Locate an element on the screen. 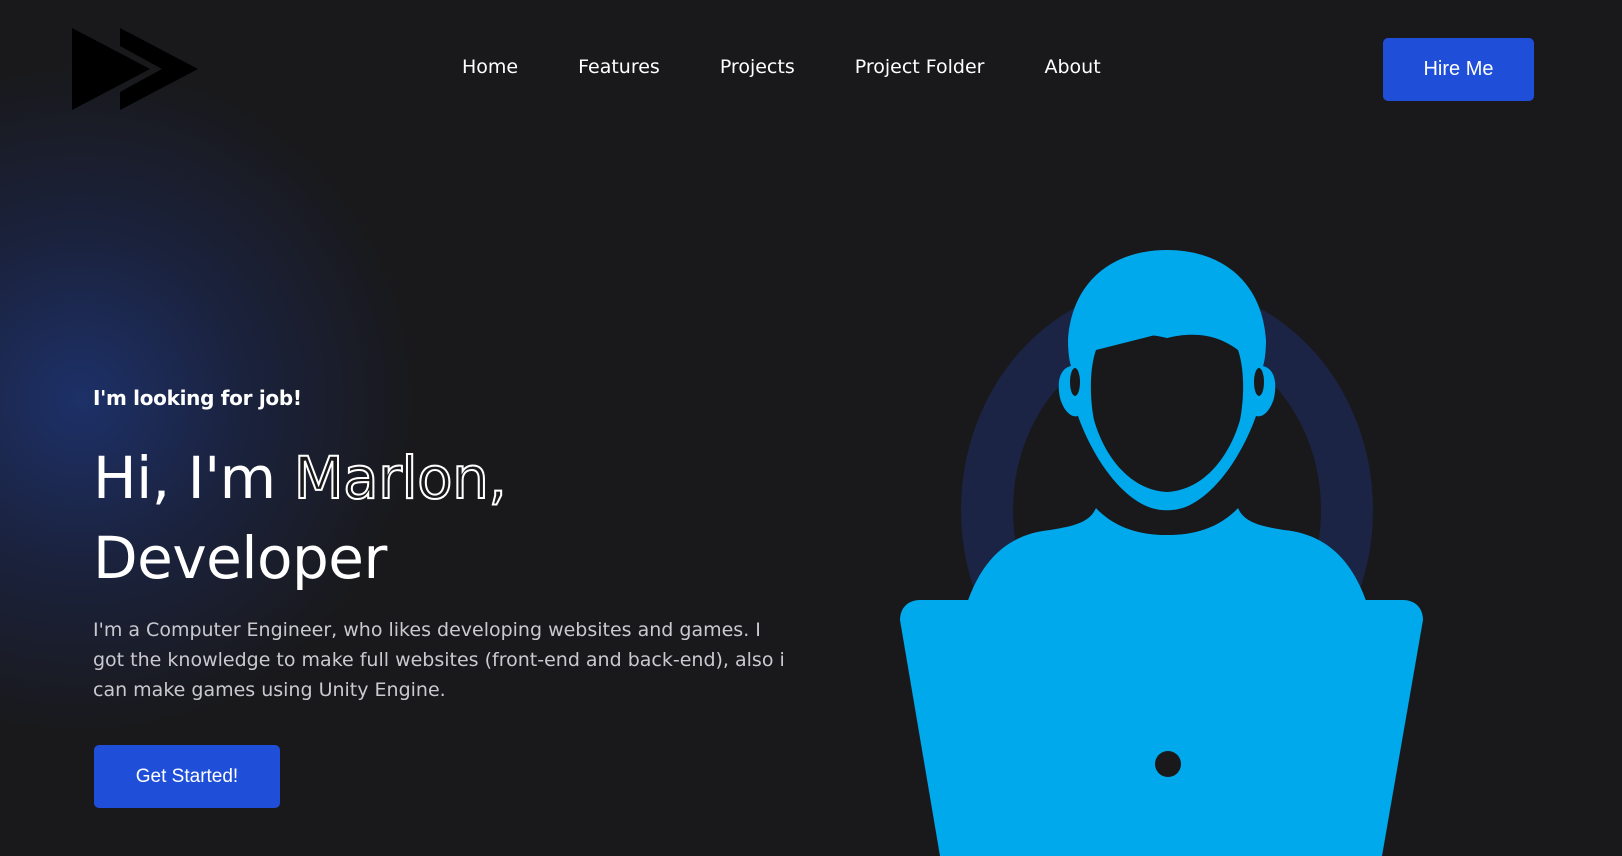 Image resolution: width=1622 pixels, height=856 pixels. nav-item-features: Features is located at coordinates (619, 67).